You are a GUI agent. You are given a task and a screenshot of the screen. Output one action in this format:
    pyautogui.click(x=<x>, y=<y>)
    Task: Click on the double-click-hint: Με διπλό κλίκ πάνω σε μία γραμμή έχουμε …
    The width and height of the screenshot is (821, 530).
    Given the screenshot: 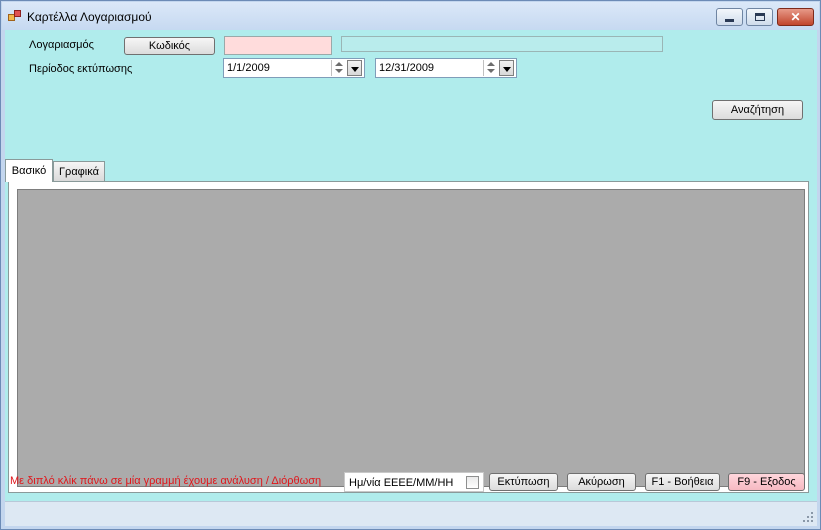 What is the action you would take?
    pyautogui.click(x=166, y=481)
    